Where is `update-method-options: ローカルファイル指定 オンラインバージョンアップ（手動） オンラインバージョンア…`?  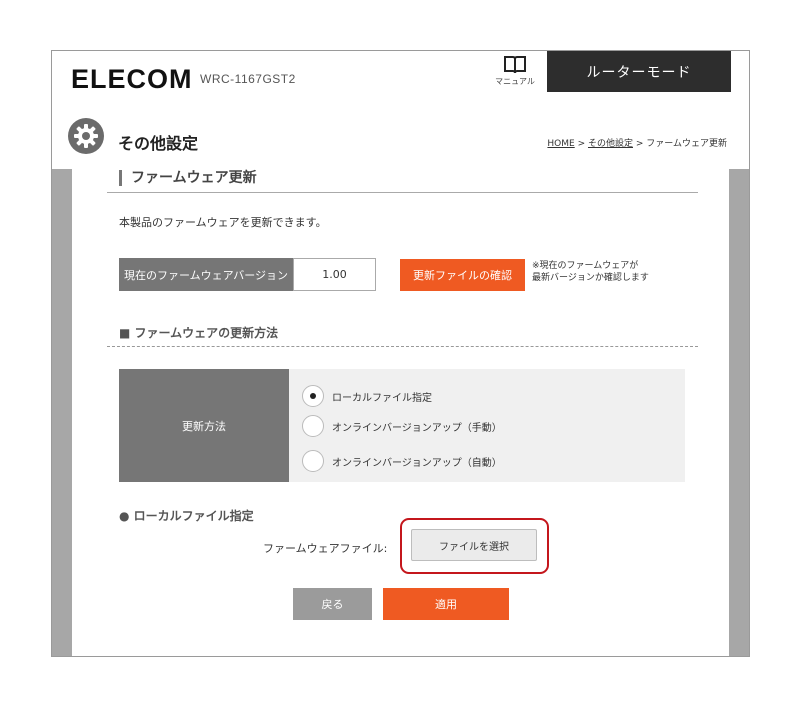
update-method-options: ローカルファイル指定 オンラインバージョンアップ（手動） オンラインバージョンア… is located at coordinates (487, 425).